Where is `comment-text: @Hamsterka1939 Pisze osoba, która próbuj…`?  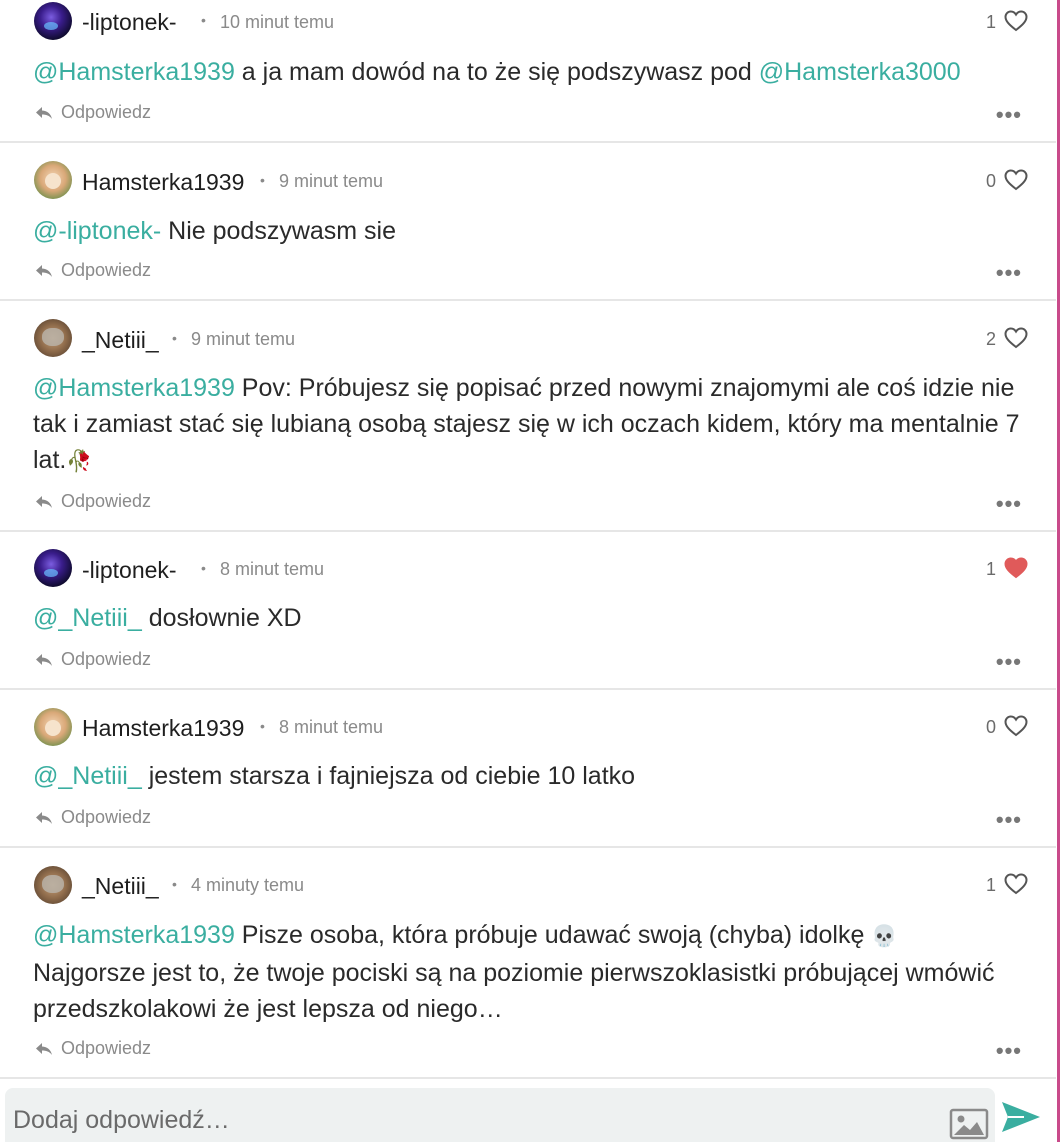 comment-text: @Hamsterka1939 Pisze osoba, która próbuj… is located at coordinates (514, 972).